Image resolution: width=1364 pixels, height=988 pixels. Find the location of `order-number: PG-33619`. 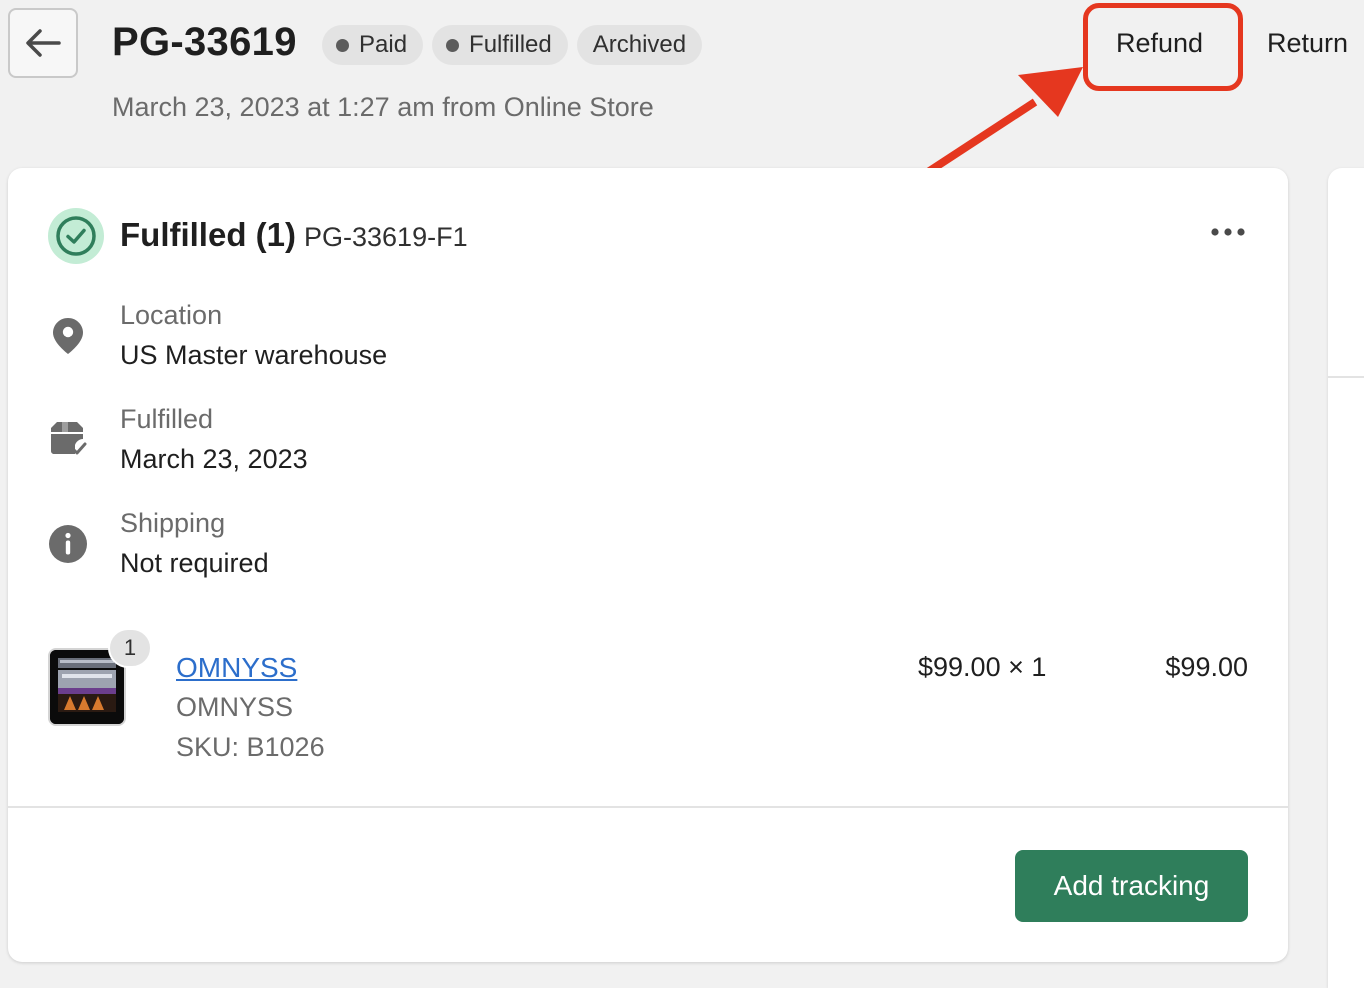

order-number: PG-33619 is located at coordinates (204, 42).